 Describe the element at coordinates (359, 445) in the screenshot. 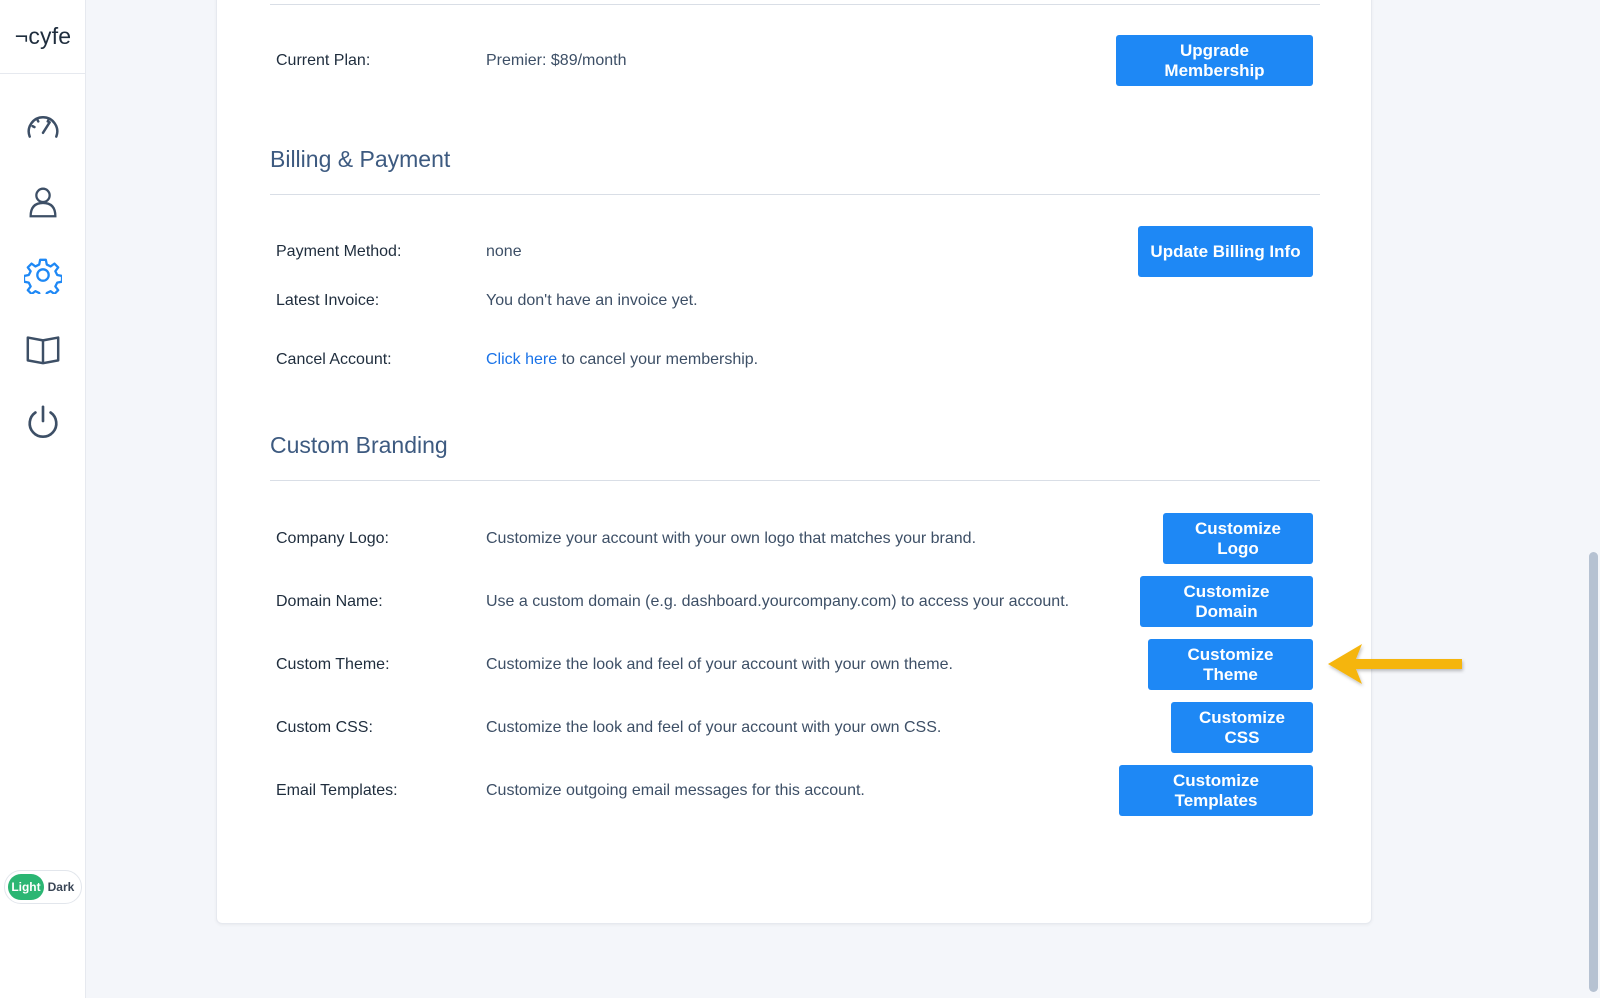

I see `branding-section-title: Custom Branding` at that location.